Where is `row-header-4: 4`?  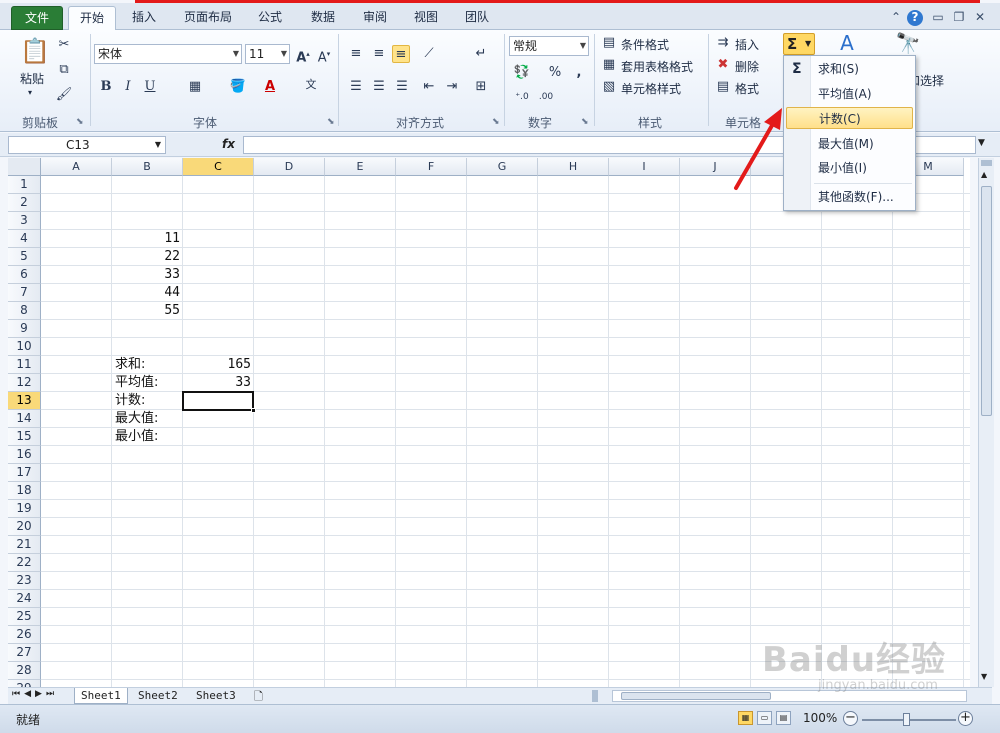 row-header-4: 4 is located at coordinates (24, 239).